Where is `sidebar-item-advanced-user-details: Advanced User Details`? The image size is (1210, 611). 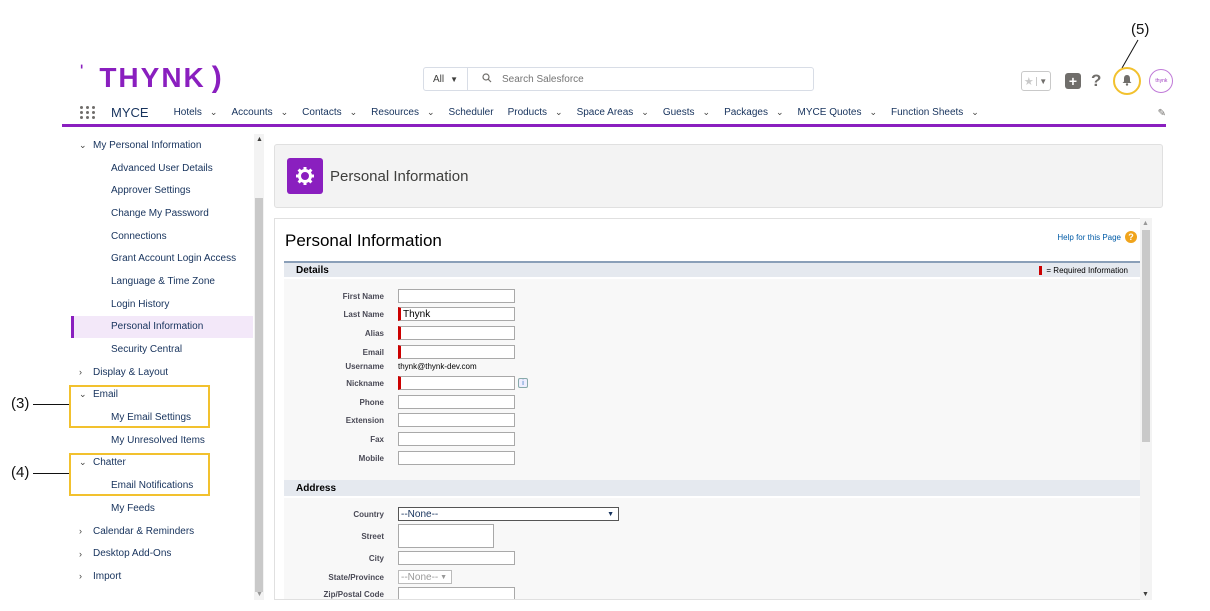 sidebar-item-advanced-user-details: Advanced User Details is located at coordinates (162, 168).